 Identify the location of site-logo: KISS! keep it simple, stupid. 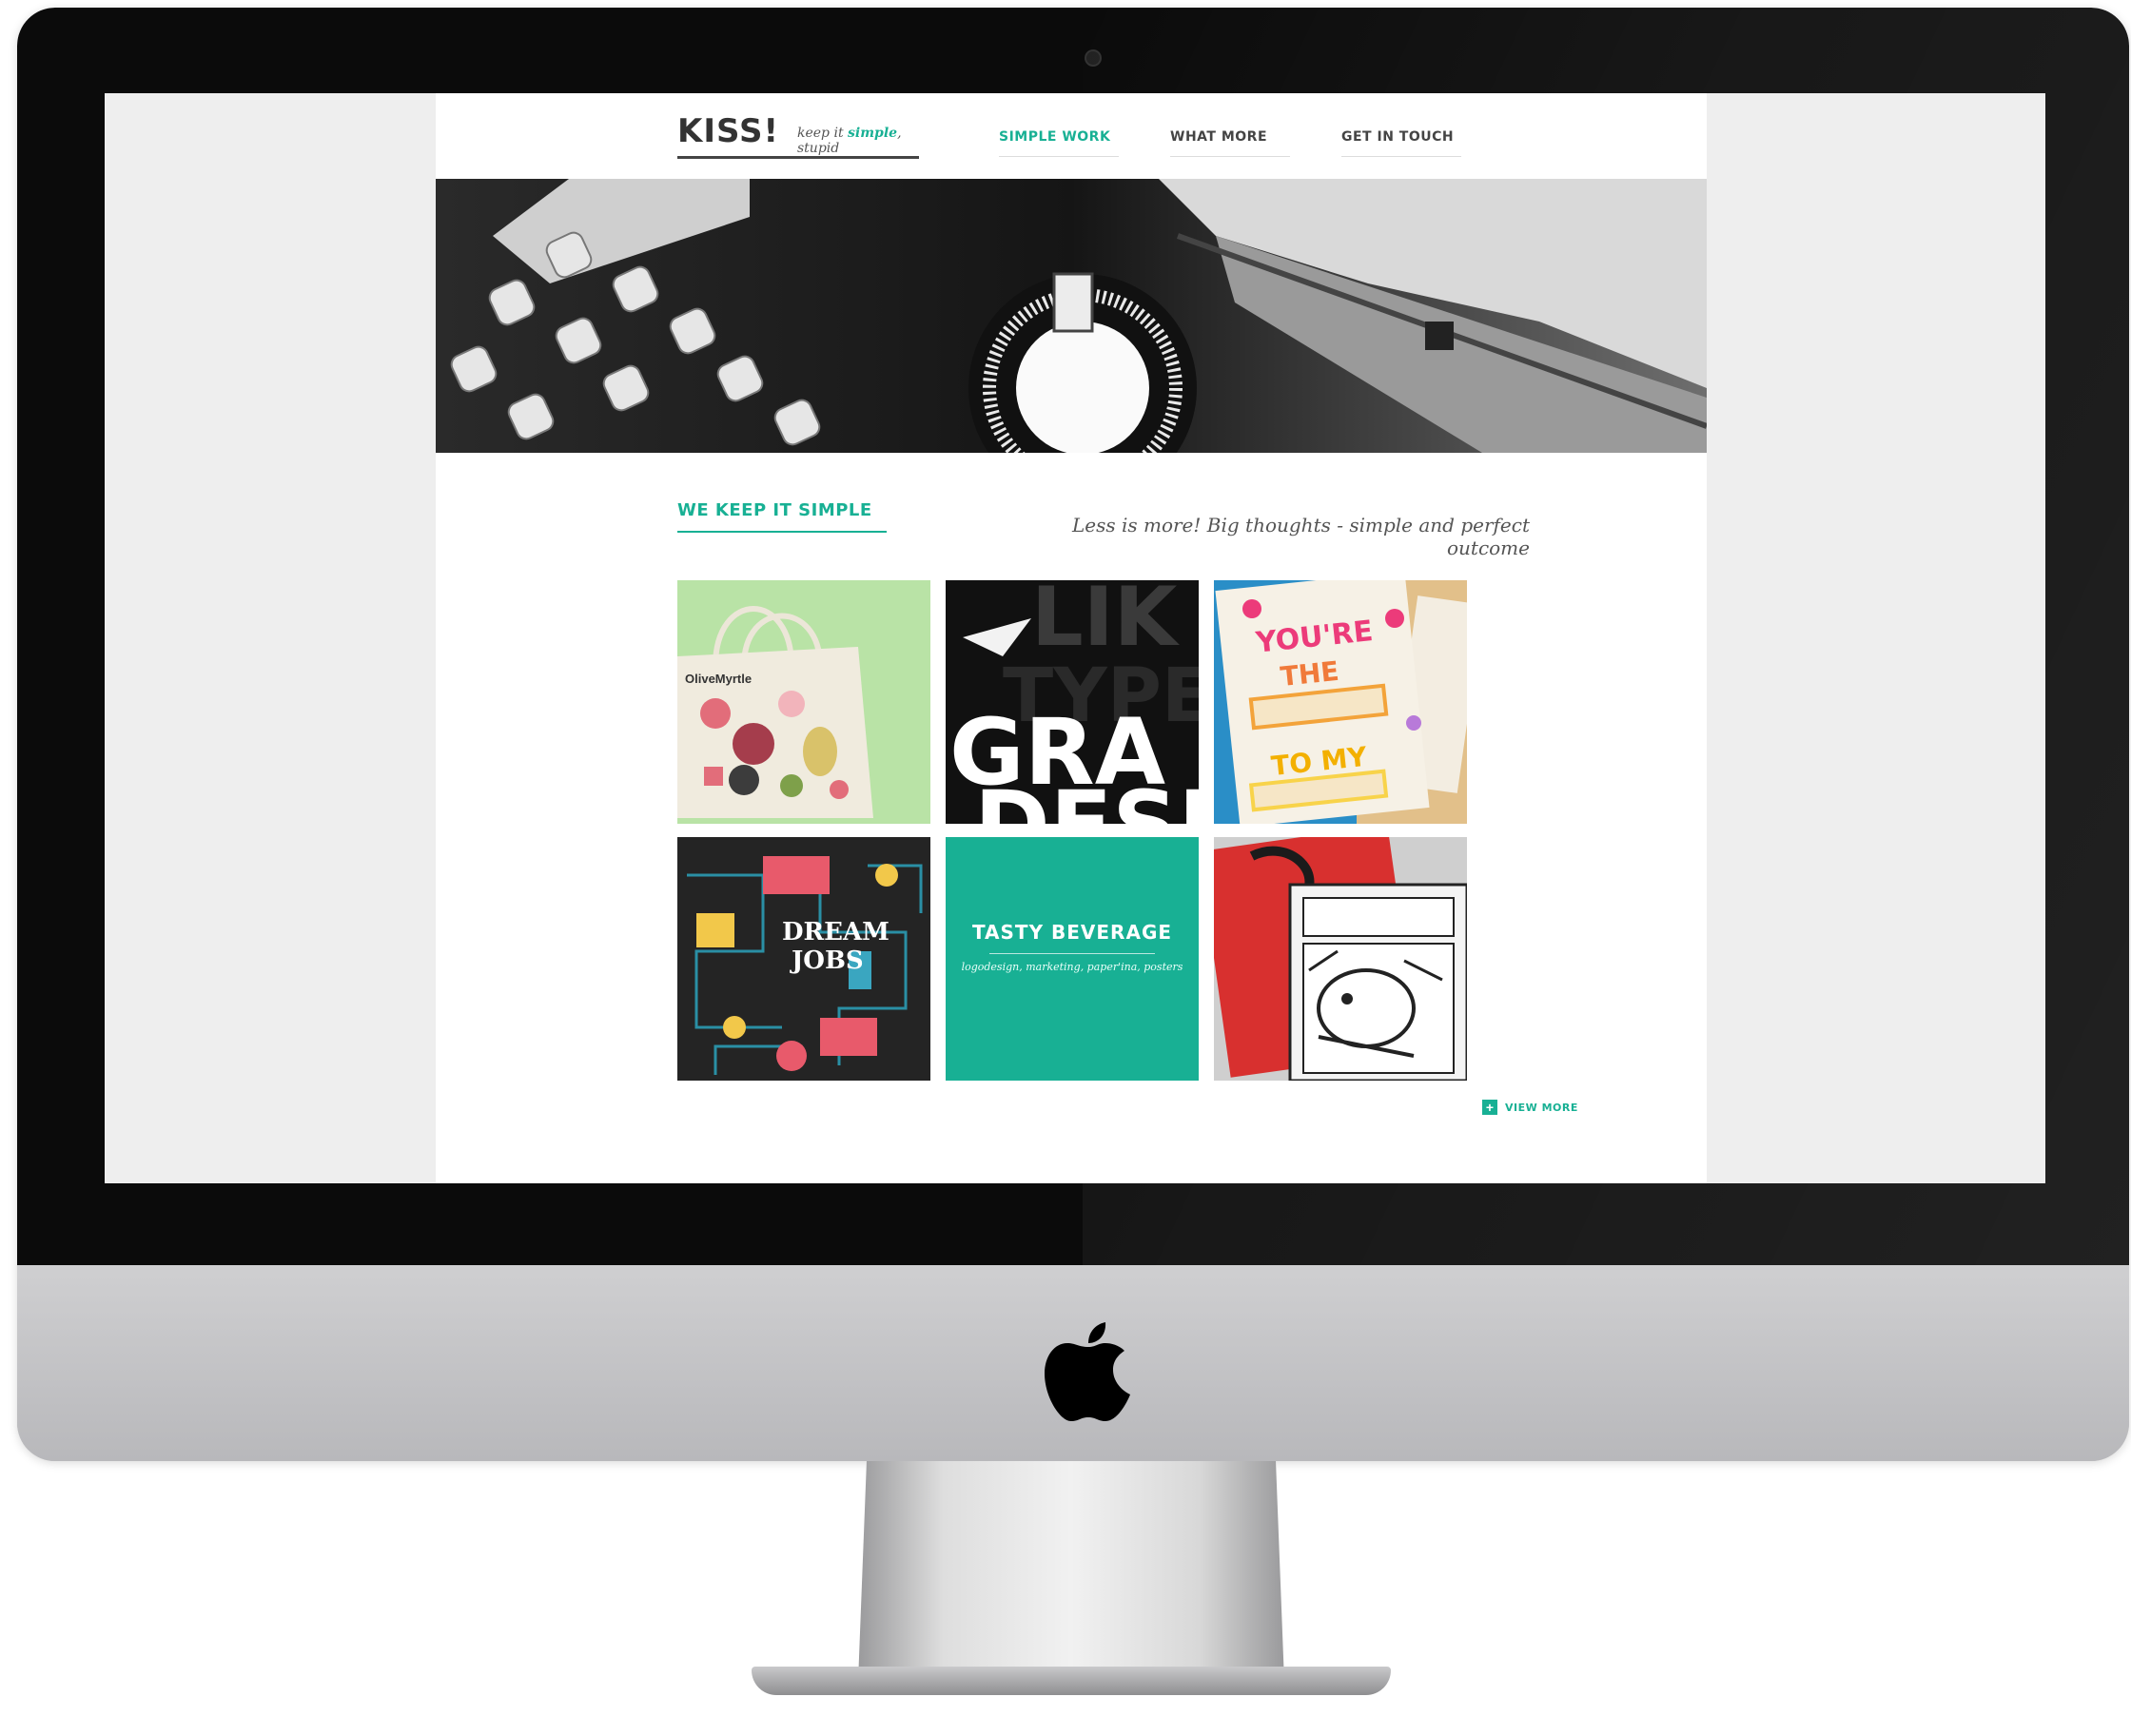
(798, 135).